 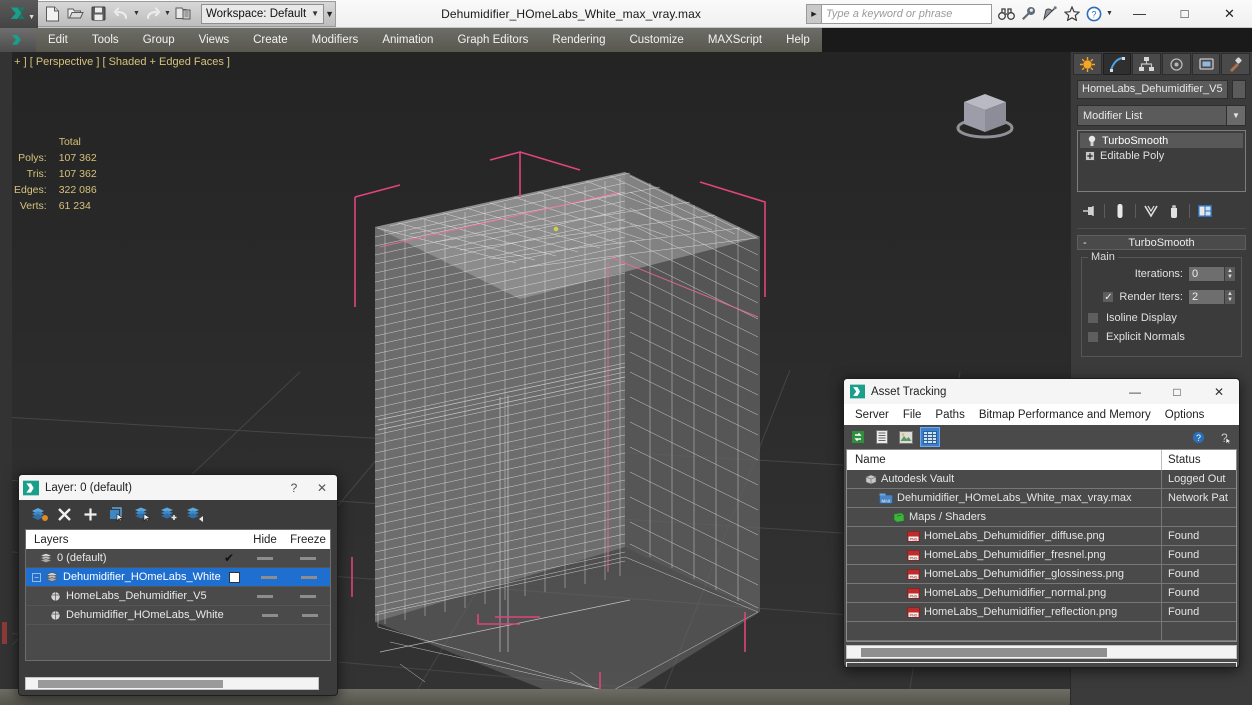 I want to click on tab-modify, so click(x=1117, y=64).